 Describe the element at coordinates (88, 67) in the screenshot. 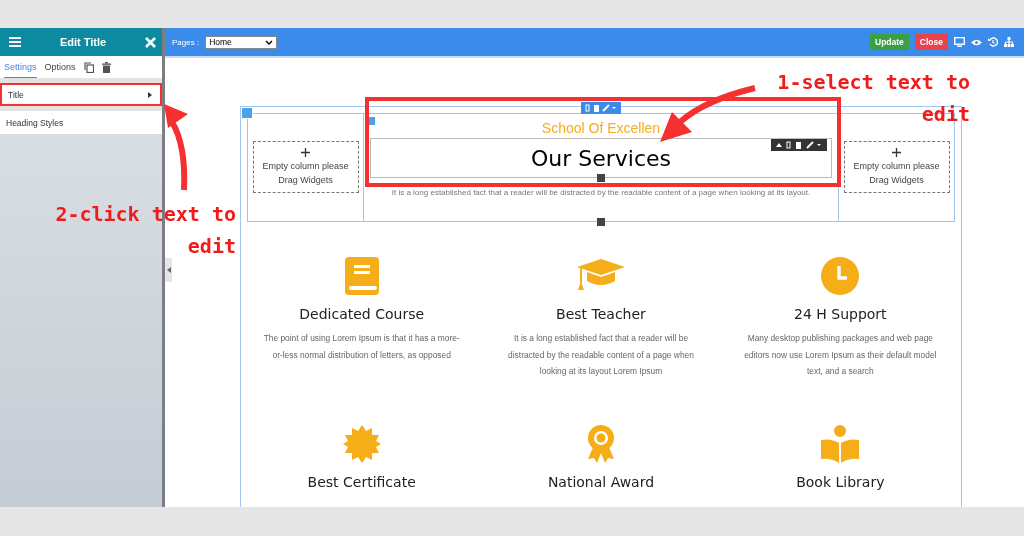

I see `copy-icon` at that location.